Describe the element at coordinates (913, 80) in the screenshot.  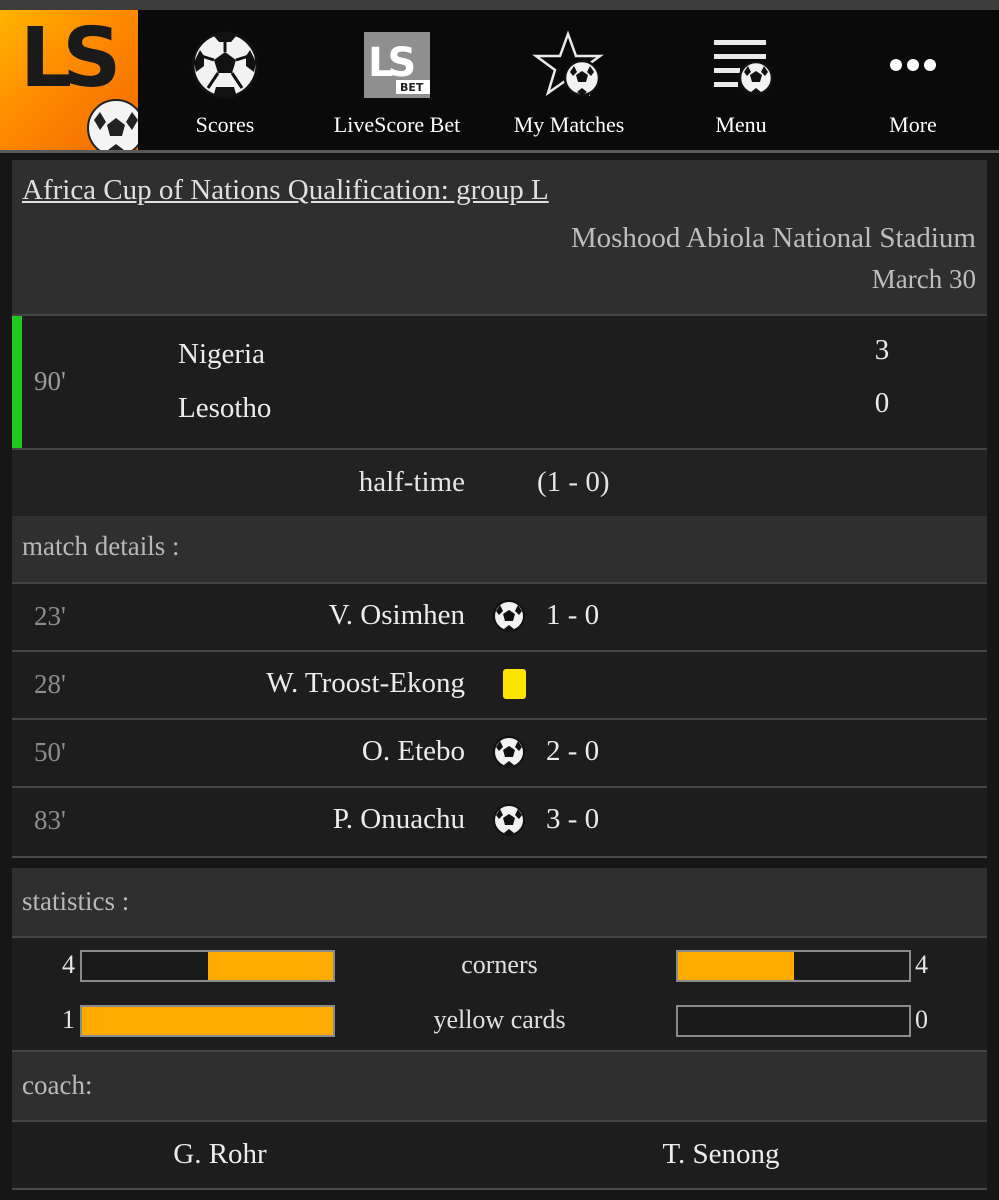
I see `nav-more: More` at that location.